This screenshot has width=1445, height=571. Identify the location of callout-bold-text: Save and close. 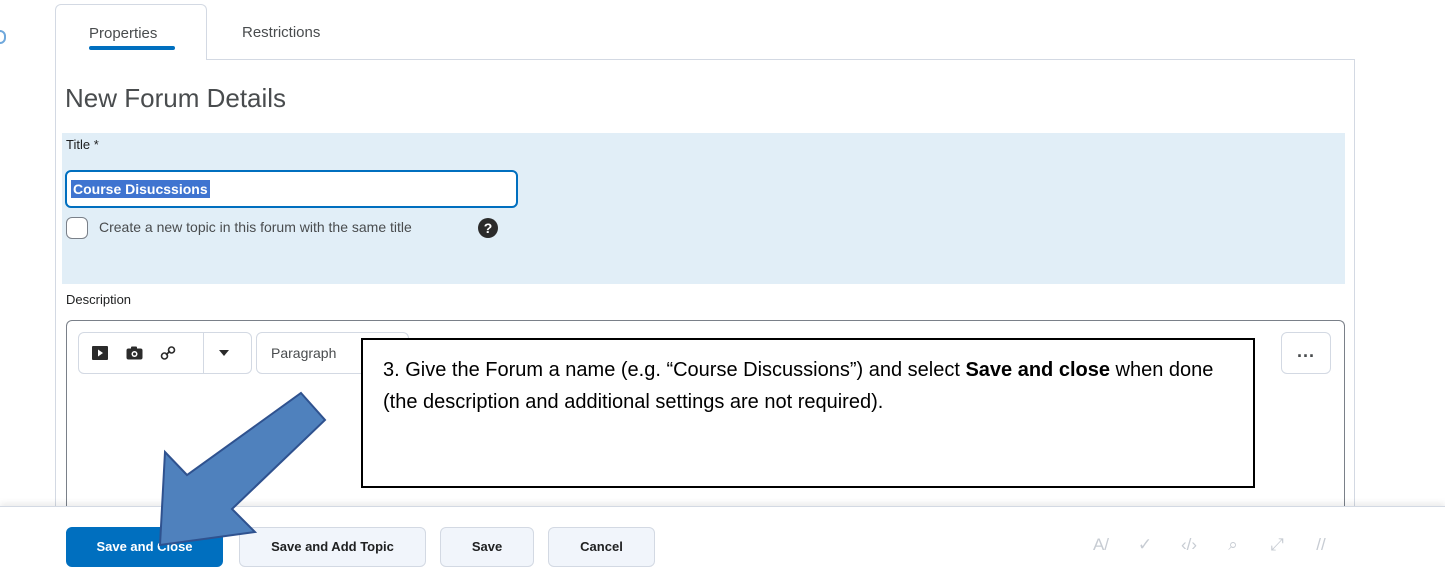
(1037, 370).